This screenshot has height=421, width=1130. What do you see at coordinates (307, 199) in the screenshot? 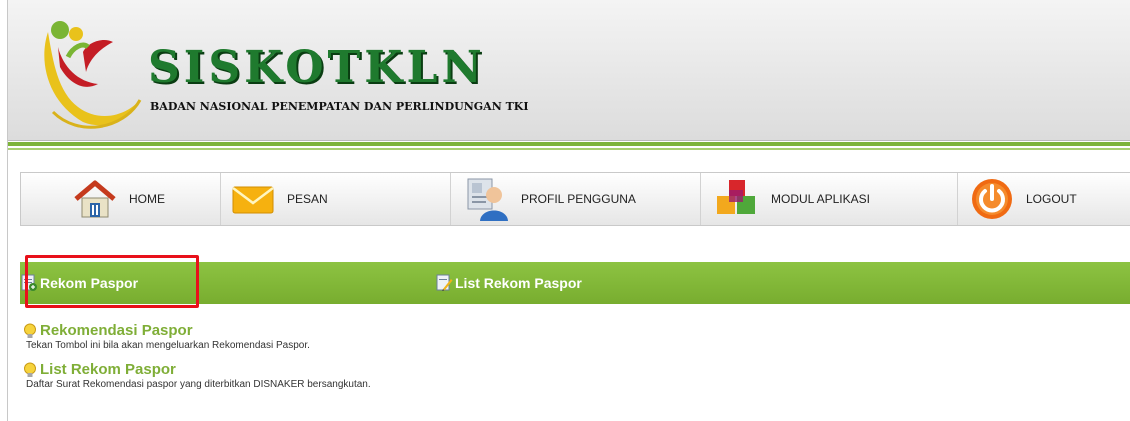
I see `nav-pesan-label: PESAN` at bounding box center [307, 199].